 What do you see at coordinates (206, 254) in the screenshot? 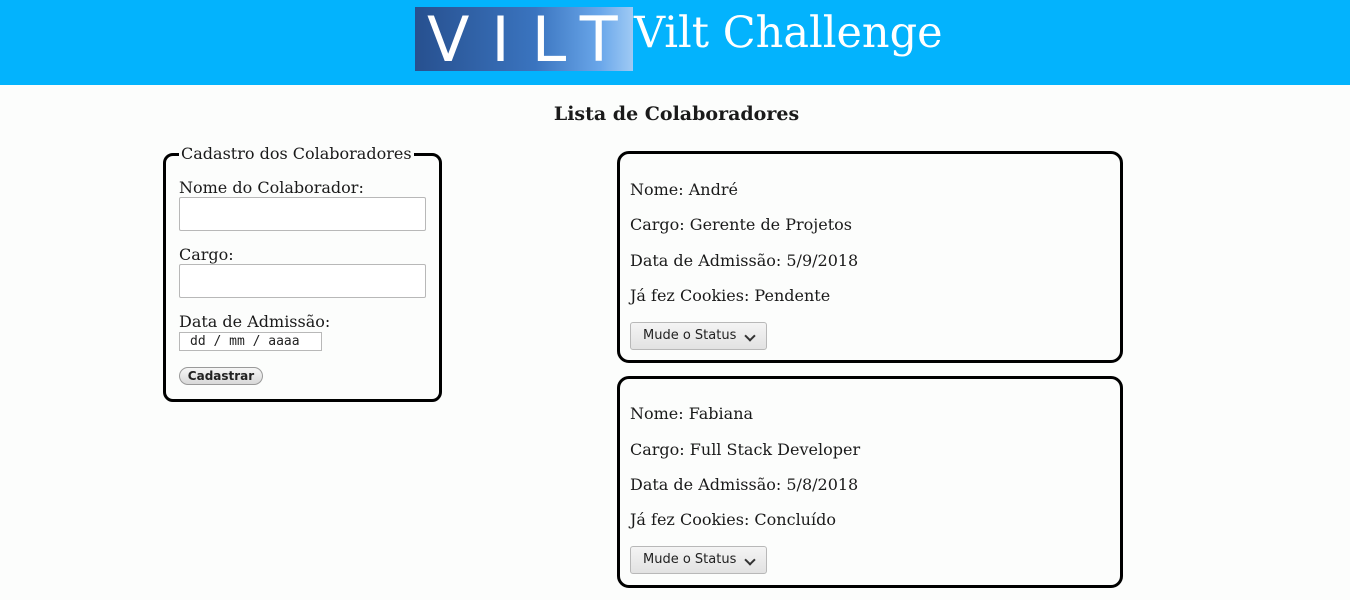
I see `role-label: Cargo:` at bounding box center [206, 254].